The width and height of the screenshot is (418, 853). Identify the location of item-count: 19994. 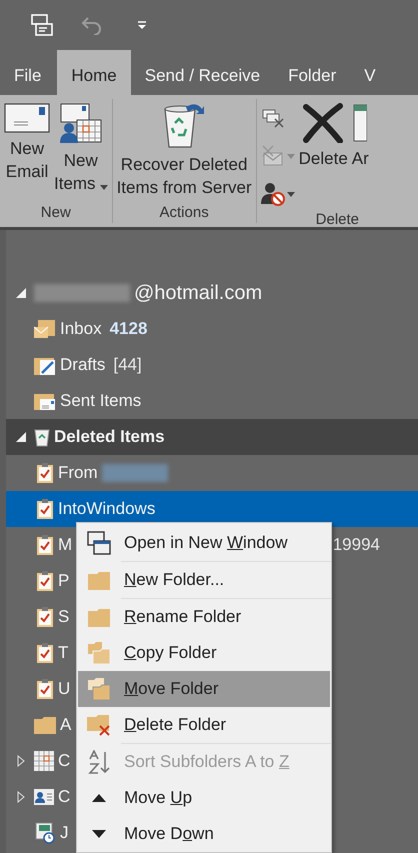
(356, 545).